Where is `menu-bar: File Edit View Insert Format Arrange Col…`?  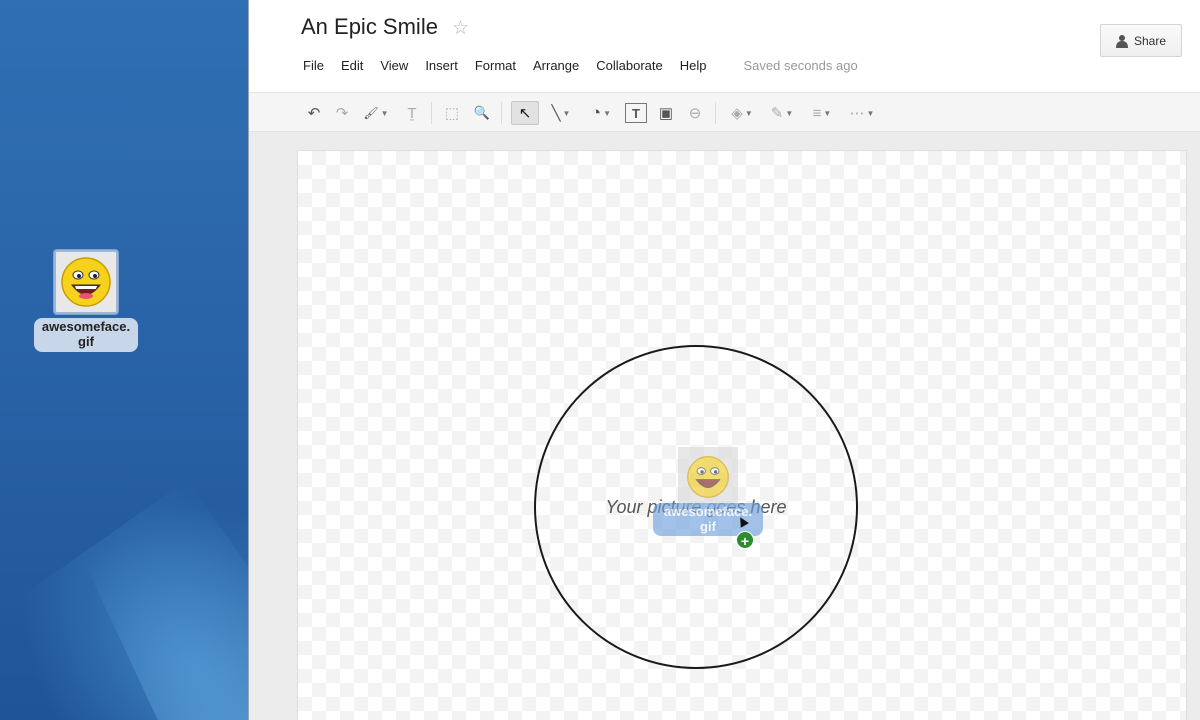
menu-bar: File Edit View Insert Format Arrange Col… is located at coordinates (580, 65).